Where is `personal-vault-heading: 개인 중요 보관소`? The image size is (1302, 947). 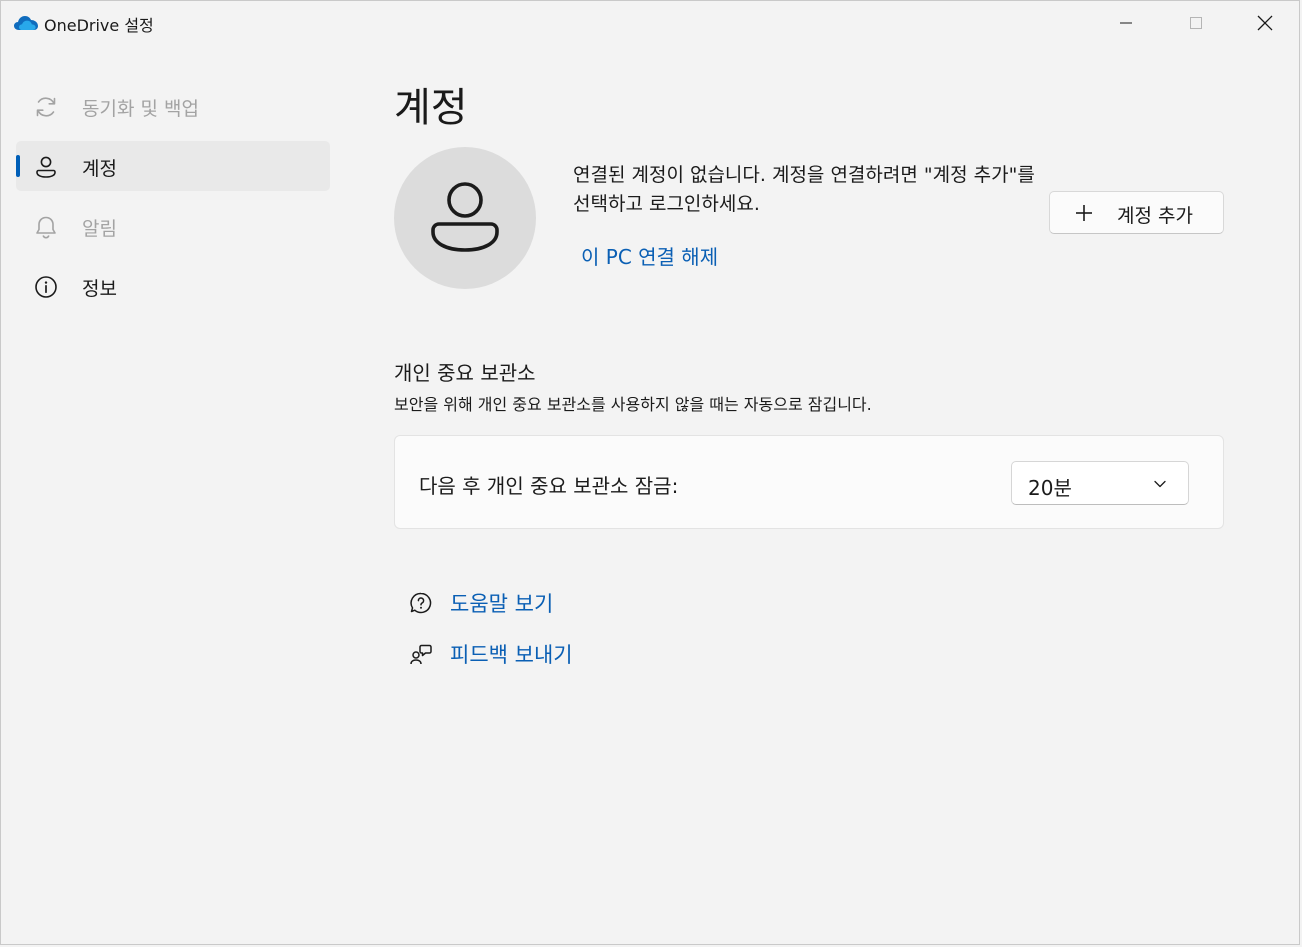 personal-vault-heading: 개인 중요 보관소 is located at coordinates (465, 373).